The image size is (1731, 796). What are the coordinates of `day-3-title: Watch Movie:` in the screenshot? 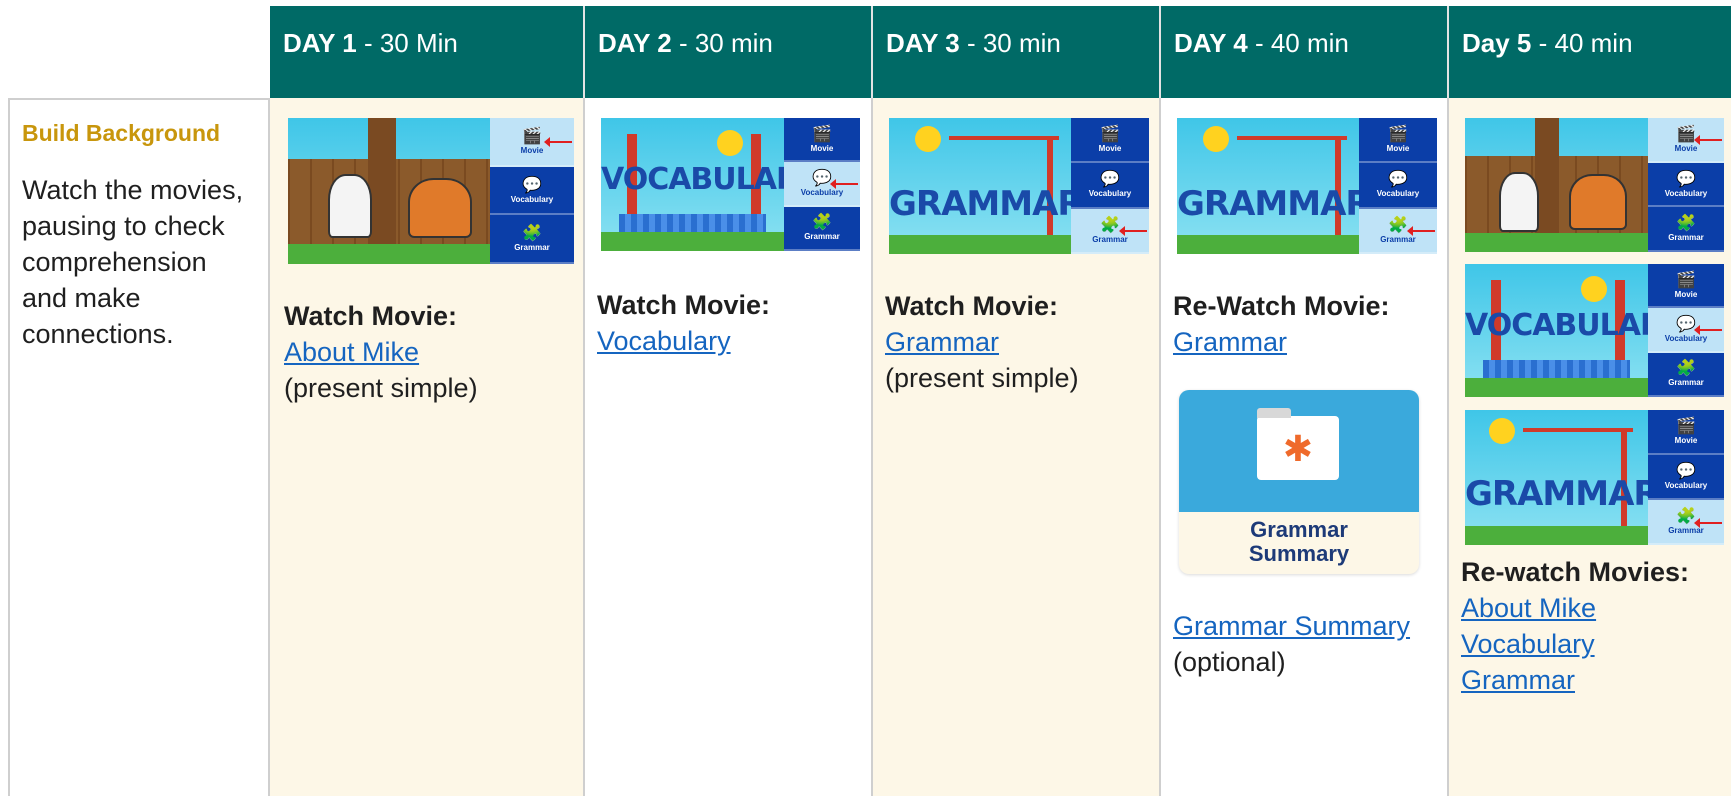 It's located at (972, 306).